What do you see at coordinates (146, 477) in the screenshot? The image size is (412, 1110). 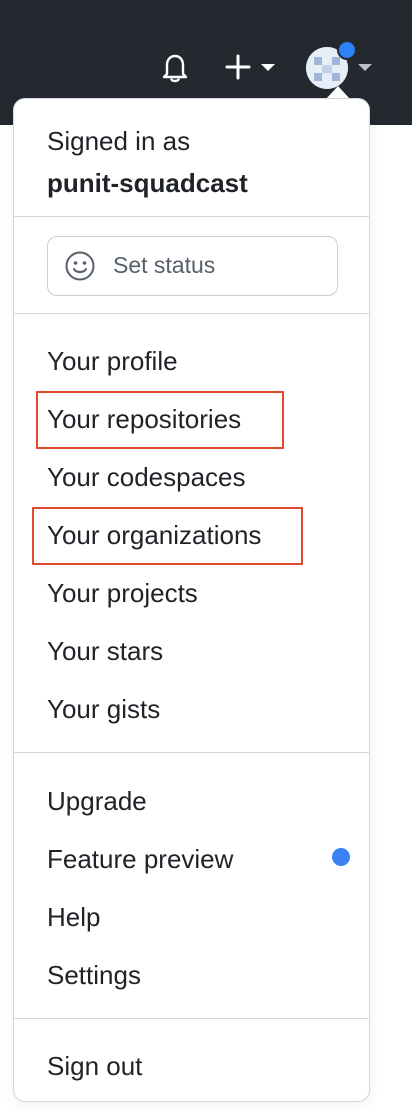 I see `menu-item-your-codespaces: Your codespaces` at bounding box center [146, 477].